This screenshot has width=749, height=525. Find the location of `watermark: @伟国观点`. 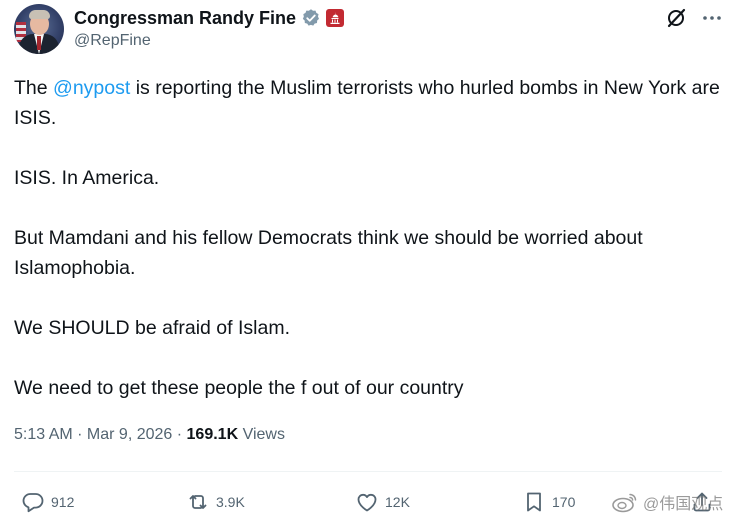

watermark: @伟国观点 is located at coordinates (667, 502).